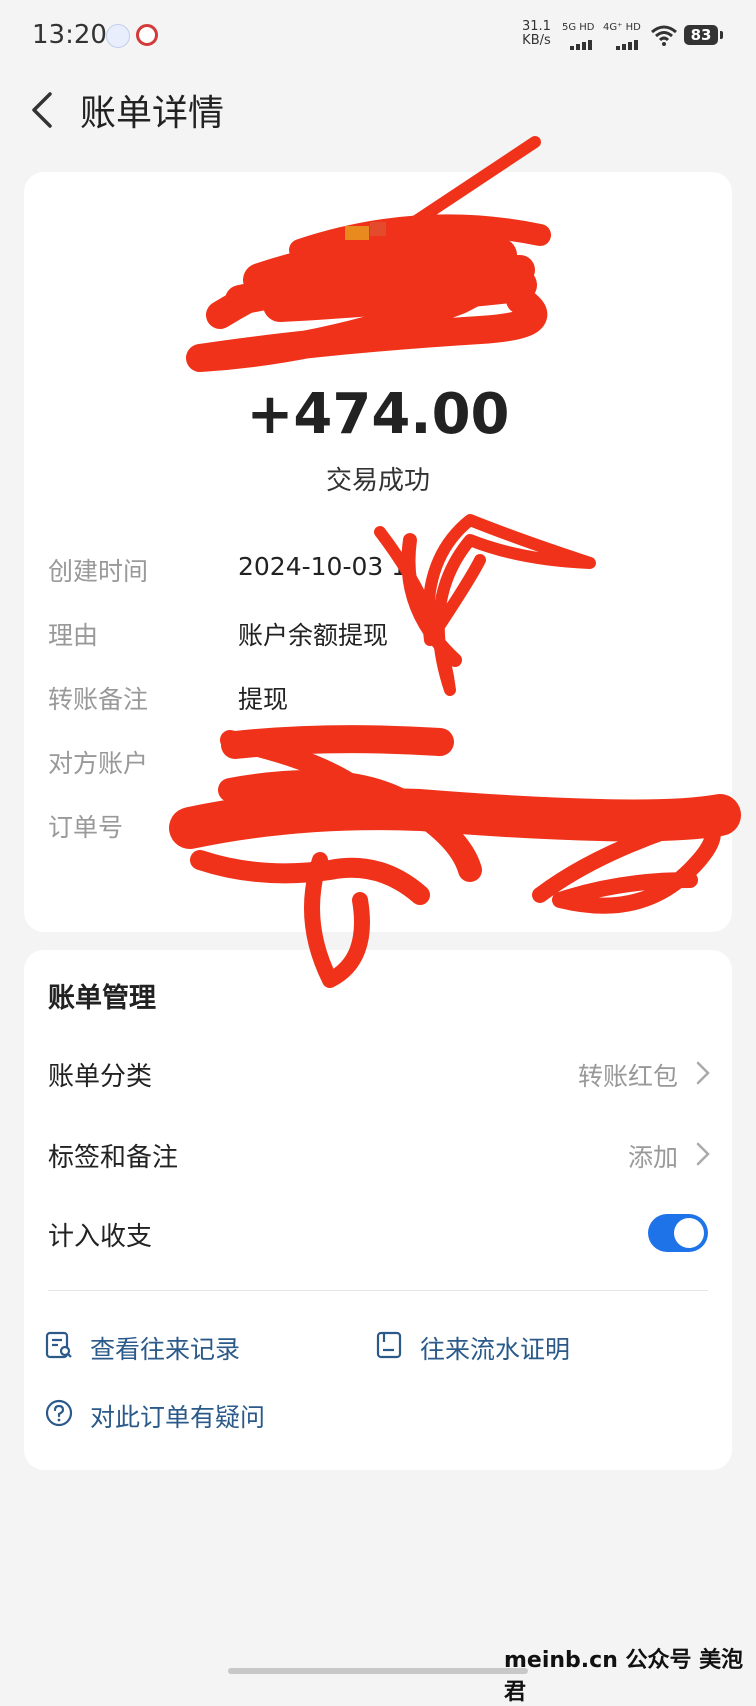 Image resolution: width=756 pixels, height=1706 pixels. What do you see at coordinates (703, 35) in the screenshot?
I see `battery-indicator: 83` at bounding box center [703, 35].